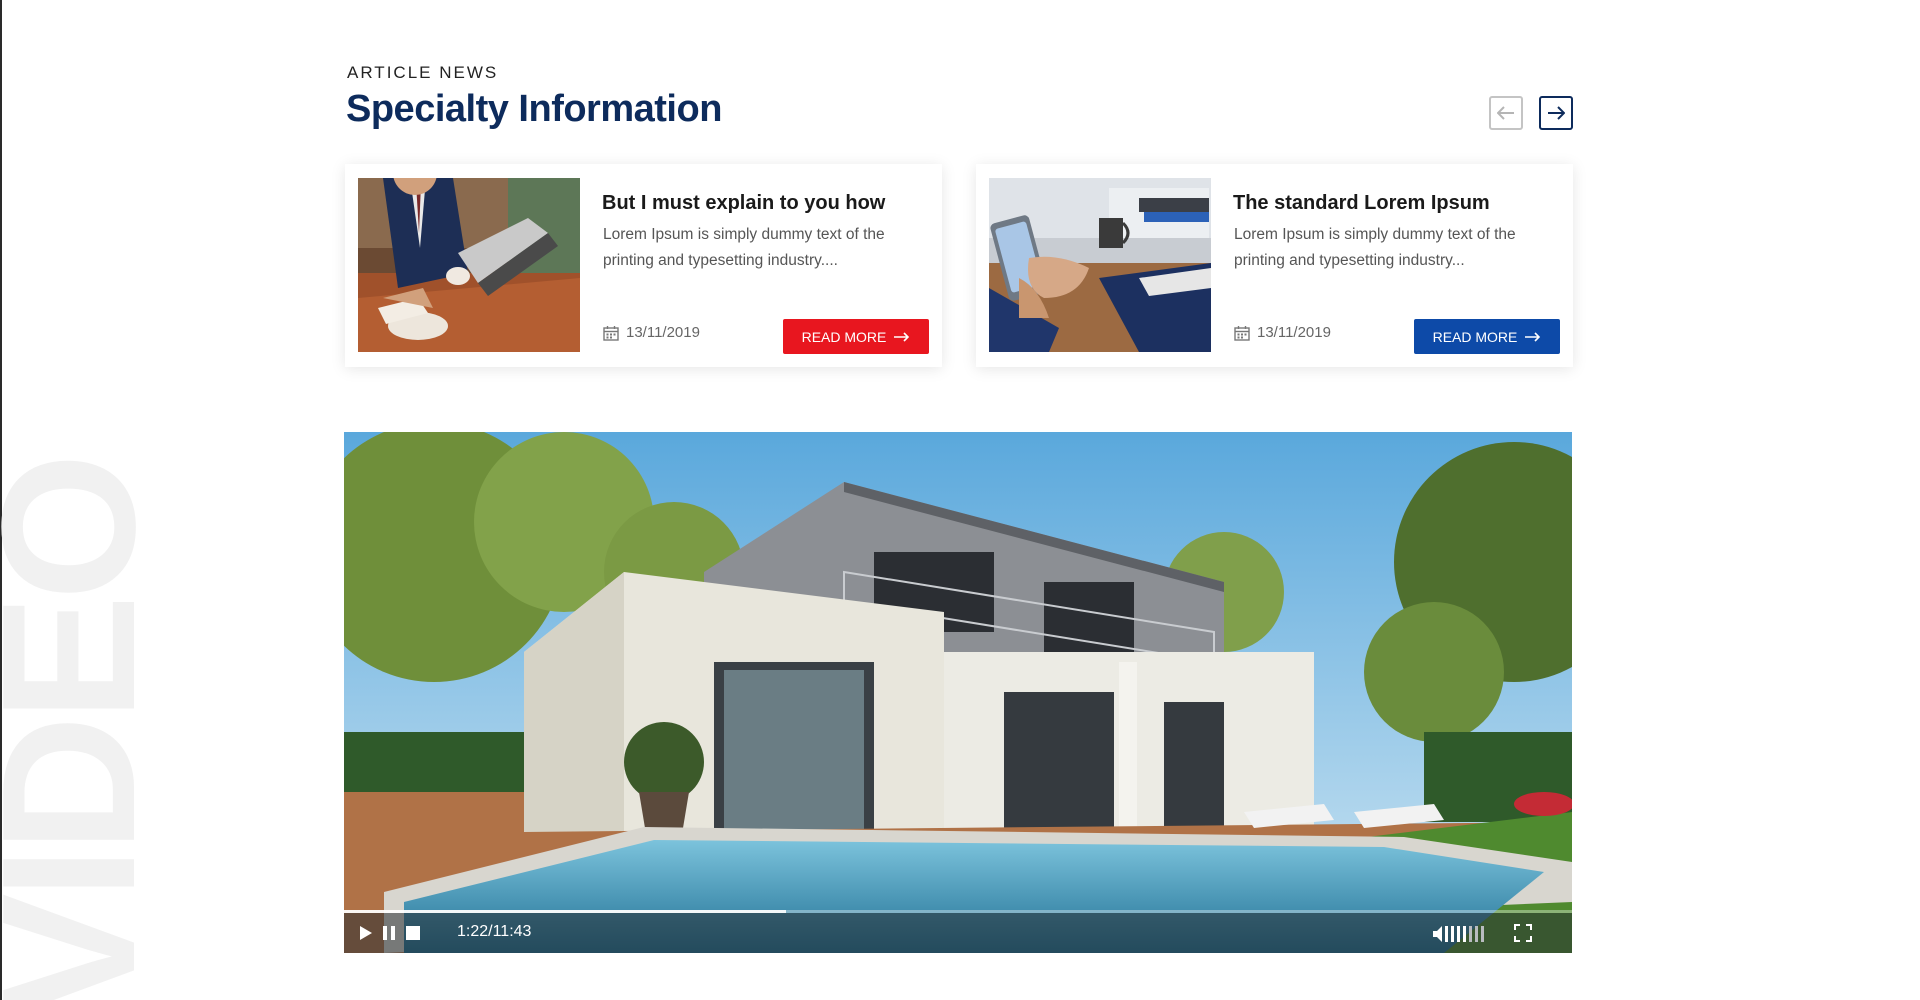  What do you see at coordinates (72, 729) in the screenshot?
I see `watermark-text: VIDEO` at bounding box center [72, 729].